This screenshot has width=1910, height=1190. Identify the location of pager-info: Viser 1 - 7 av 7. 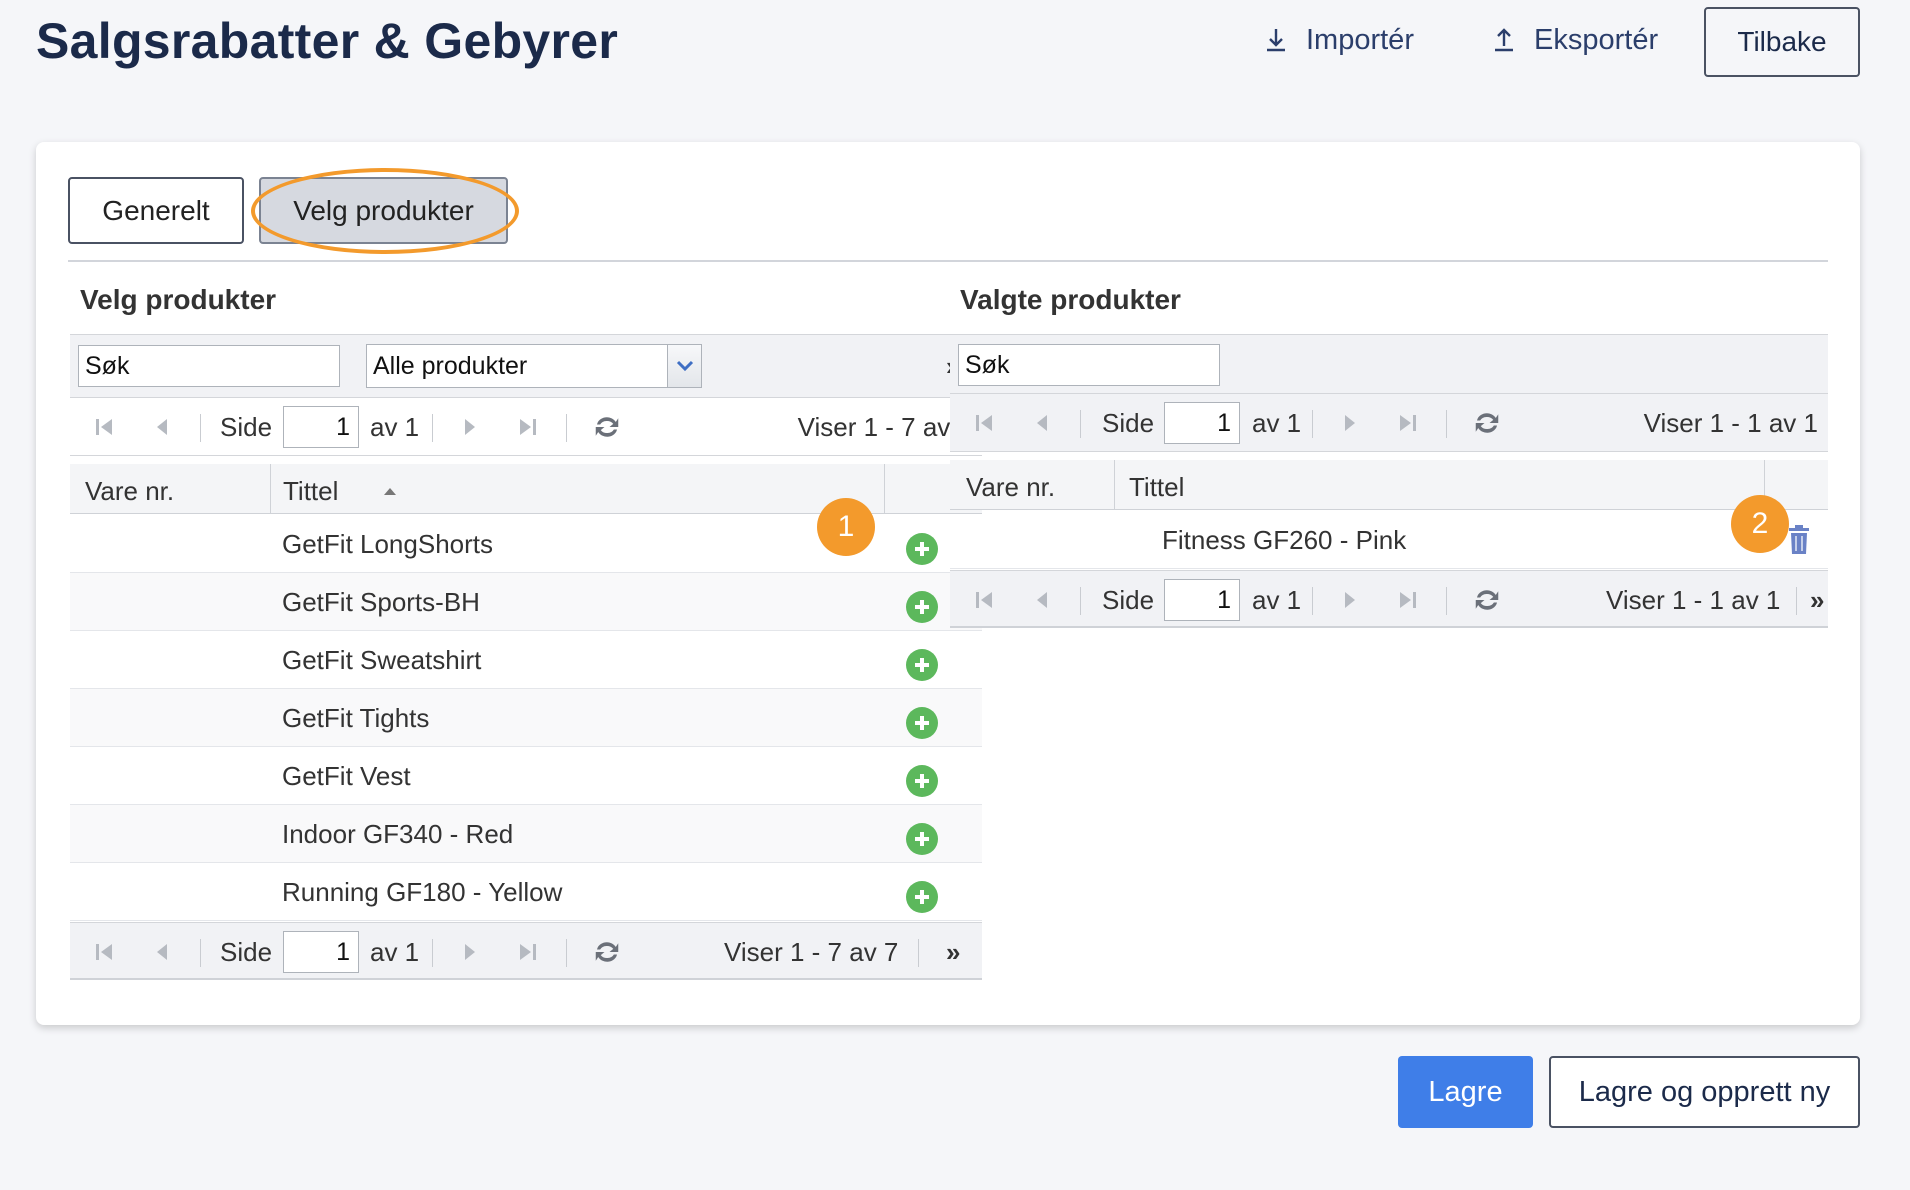
(811, 952).